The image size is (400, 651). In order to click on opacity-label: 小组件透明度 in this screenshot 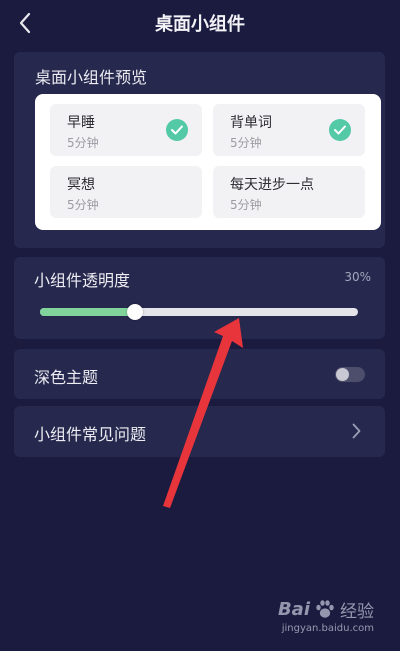, I will do `click(82, 280)`.